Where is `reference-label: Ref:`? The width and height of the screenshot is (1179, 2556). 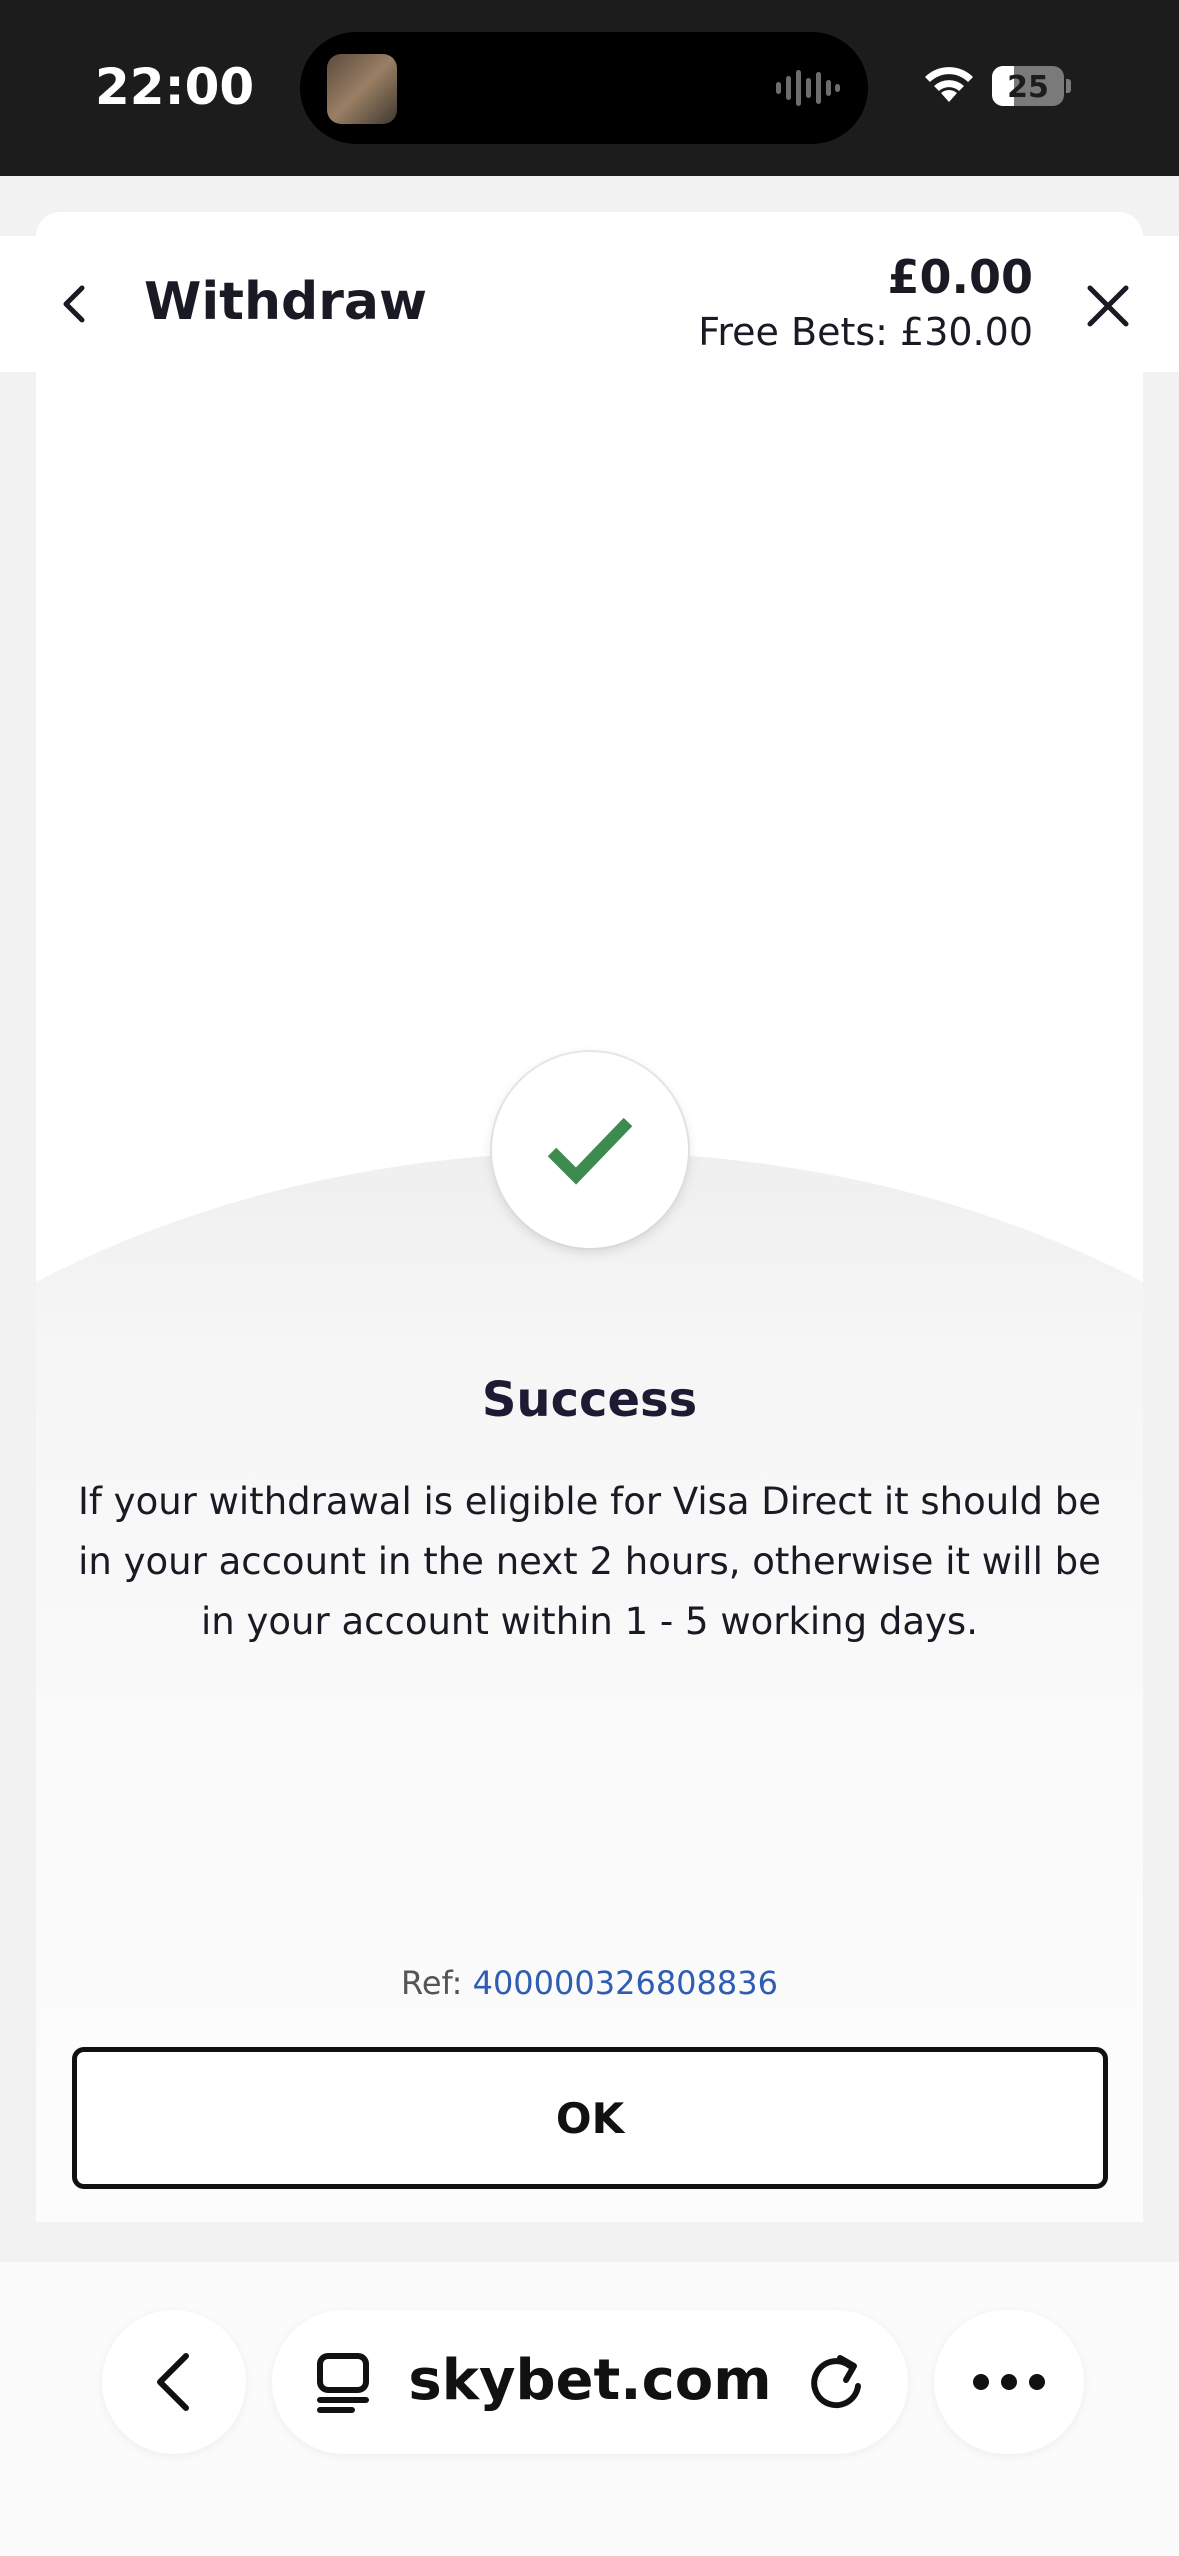 reference-label: Ref: is located at coordinates (432, 1983).